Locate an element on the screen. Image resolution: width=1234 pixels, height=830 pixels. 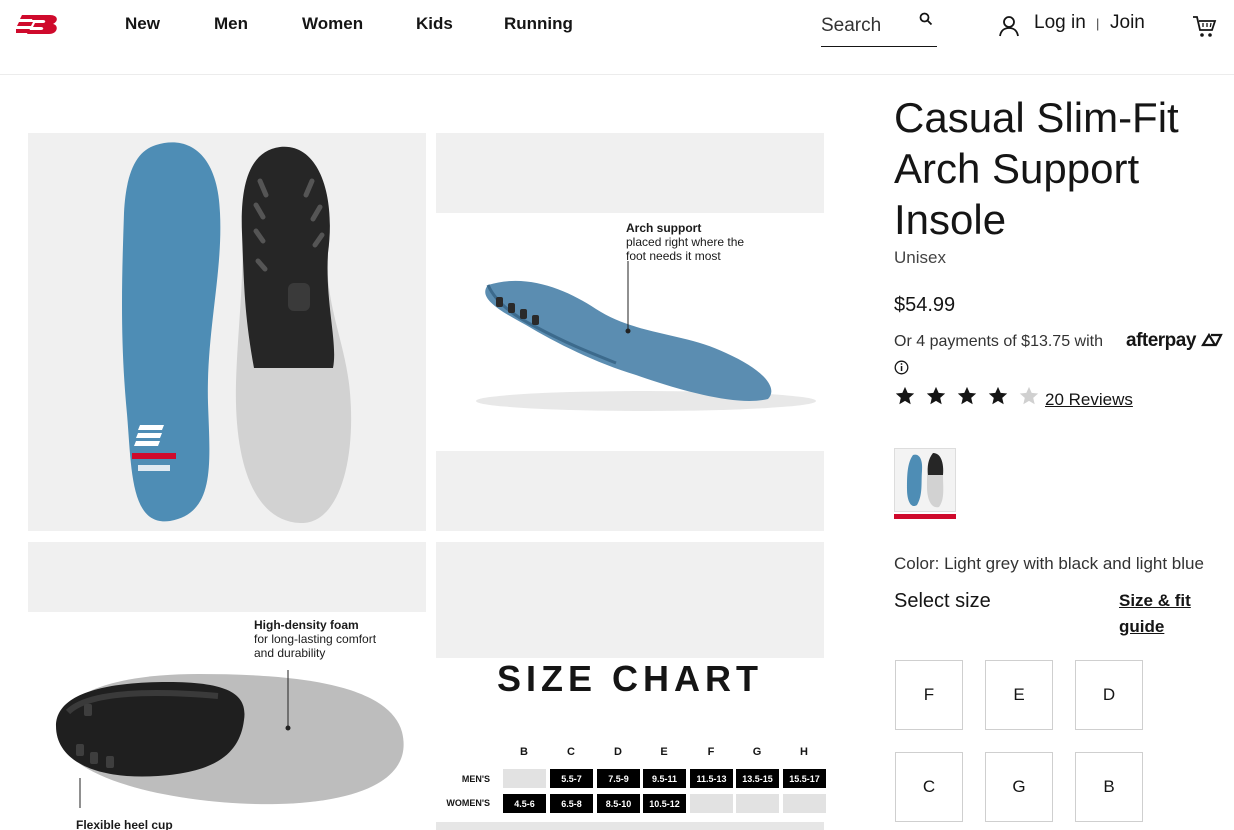
size-chart-cell: 8.5-10 is located at coordinates (618, 803).